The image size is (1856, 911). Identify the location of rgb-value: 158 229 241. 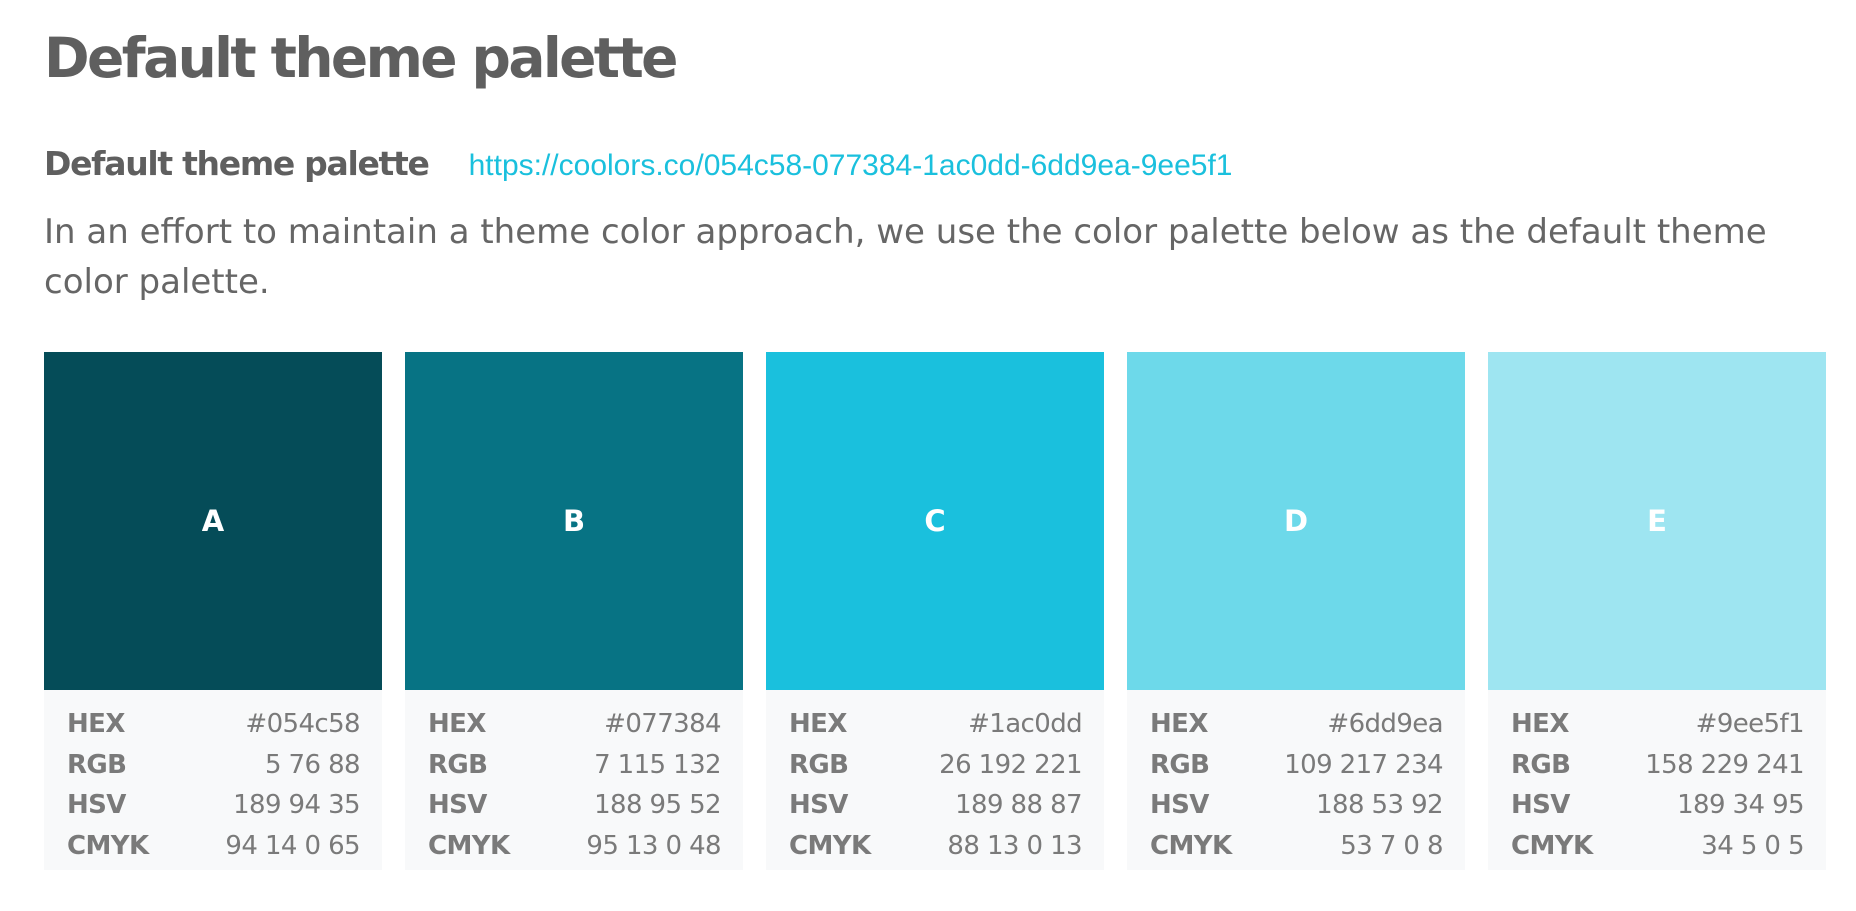
(1724, 764).